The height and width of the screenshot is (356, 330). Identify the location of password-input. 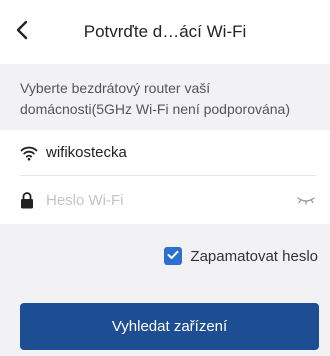
(168, 200).